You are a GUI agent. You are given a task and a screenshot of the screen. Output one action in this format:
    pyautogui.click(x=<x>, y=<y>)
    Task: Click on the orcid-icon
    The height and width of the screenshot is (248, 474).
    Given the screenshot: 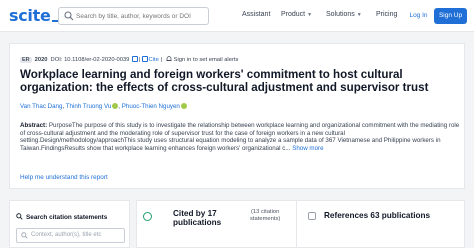 What is the action you would take?
    pyautogui.click(x=183, y=106)
    